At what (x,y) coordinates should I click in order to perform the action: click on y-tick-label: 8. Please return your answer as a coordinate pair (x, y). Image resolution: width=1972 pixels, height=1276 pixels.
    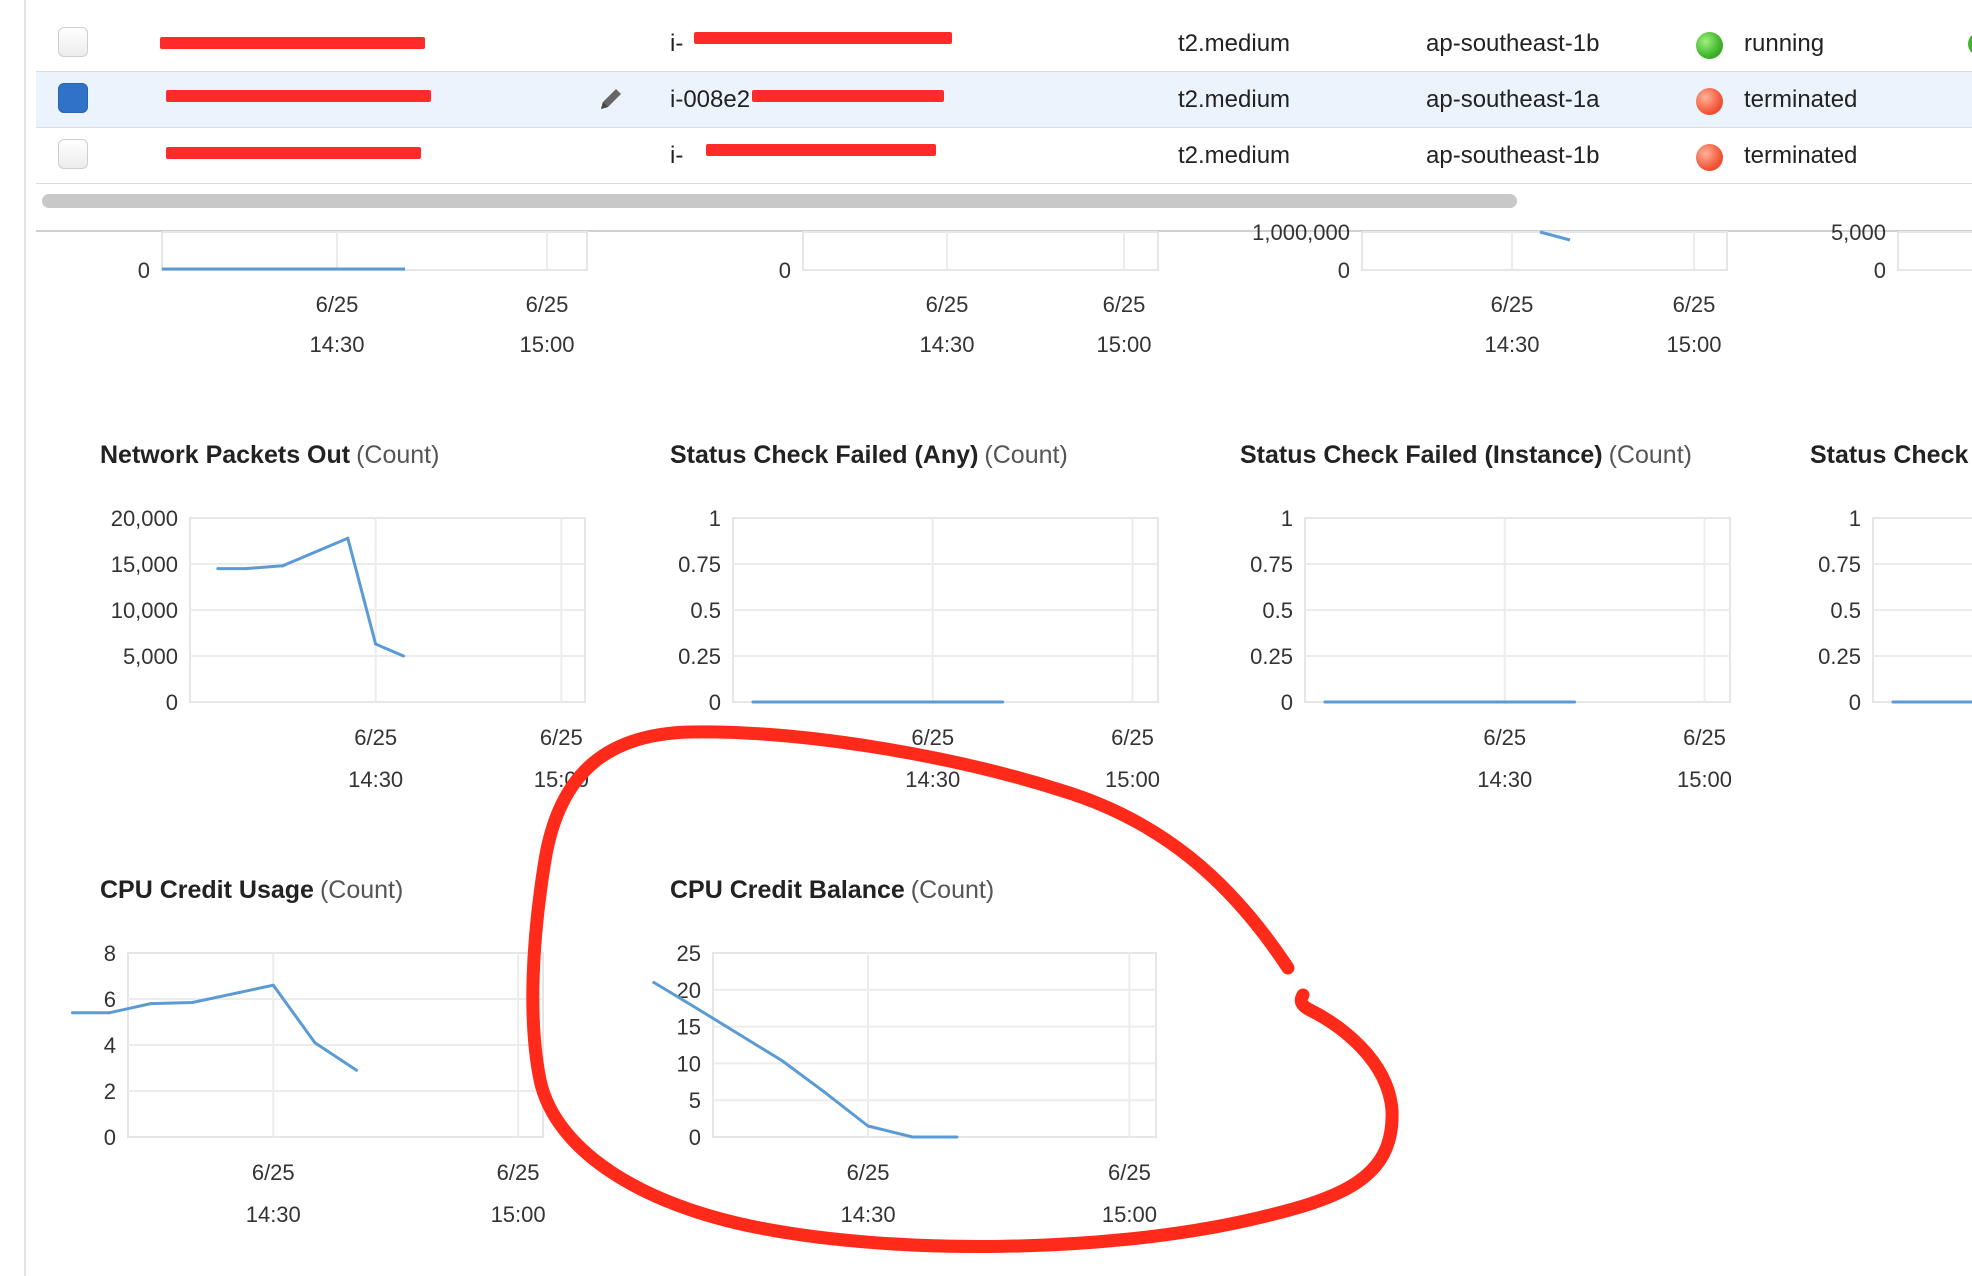
    Looking at the image, I should click on (110, 953).